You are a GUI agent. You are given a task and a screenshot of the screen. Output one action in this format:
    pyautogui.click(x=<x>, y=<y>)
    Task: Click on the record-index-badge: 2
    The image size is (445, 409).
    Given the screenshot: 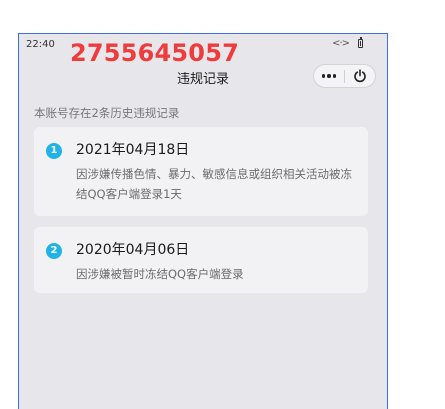 What is the action you would take?
    pyautogui.click(x=54, y=251)
    